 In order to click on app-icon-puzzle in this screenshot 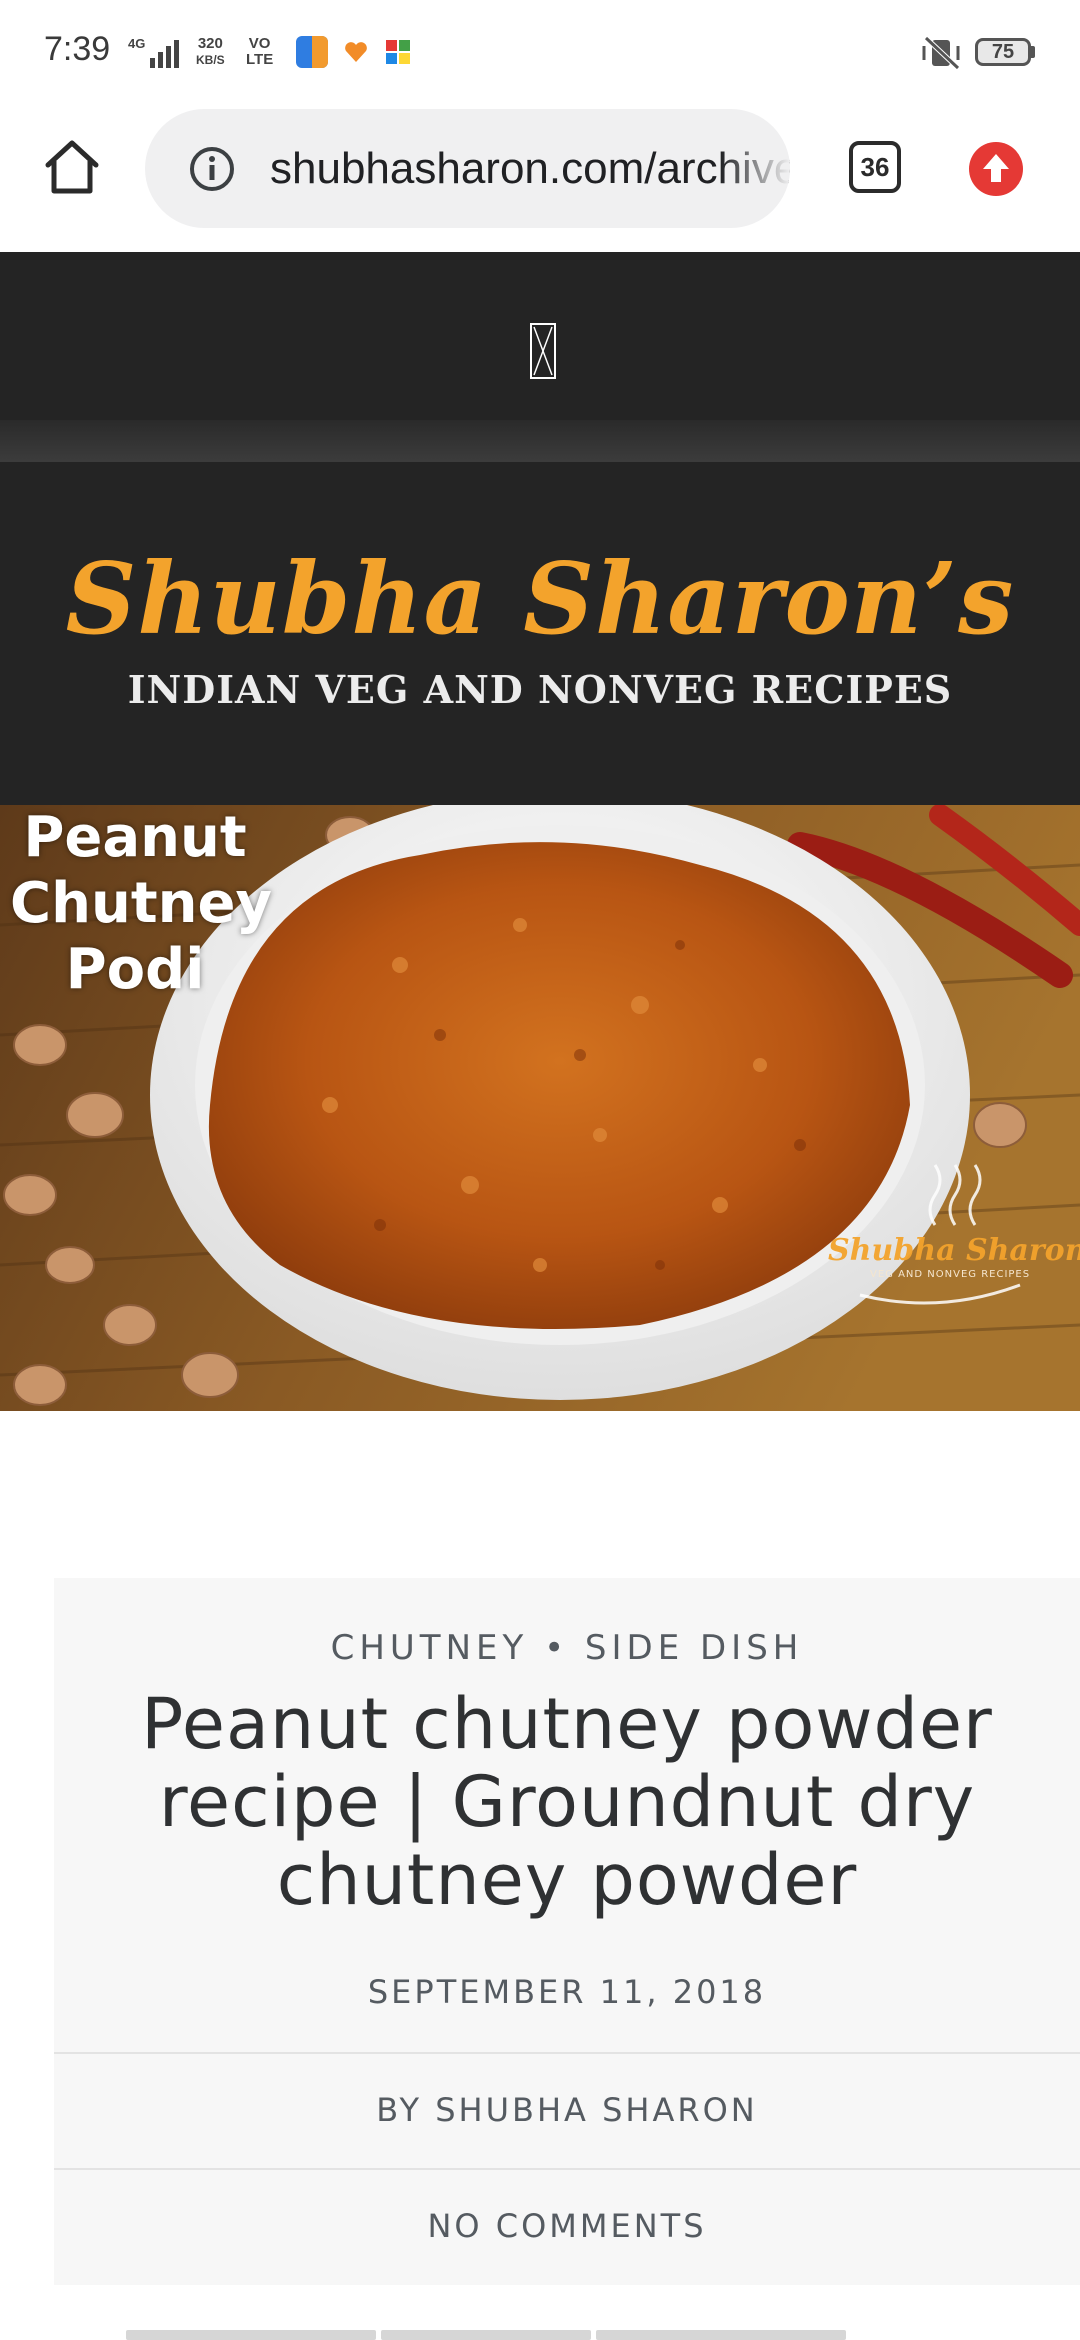, I will do `click(398, 52)`.